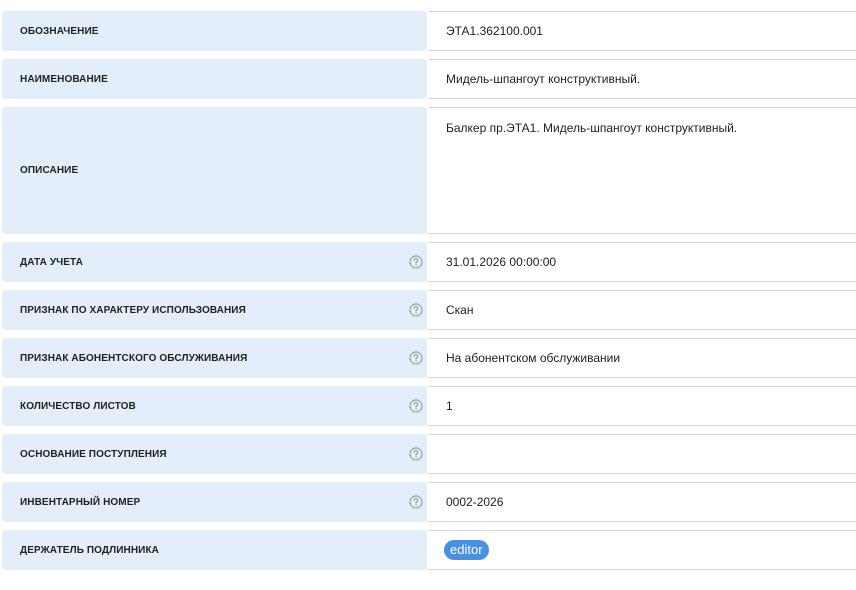 This screenshot has height=590, width=856. I want to click on field-label-usage-sign: ПРИЗНАК ПО ХАРАКТЕРУ ИСПОЛЬЗОВАНИЯ, so click(133, 310).